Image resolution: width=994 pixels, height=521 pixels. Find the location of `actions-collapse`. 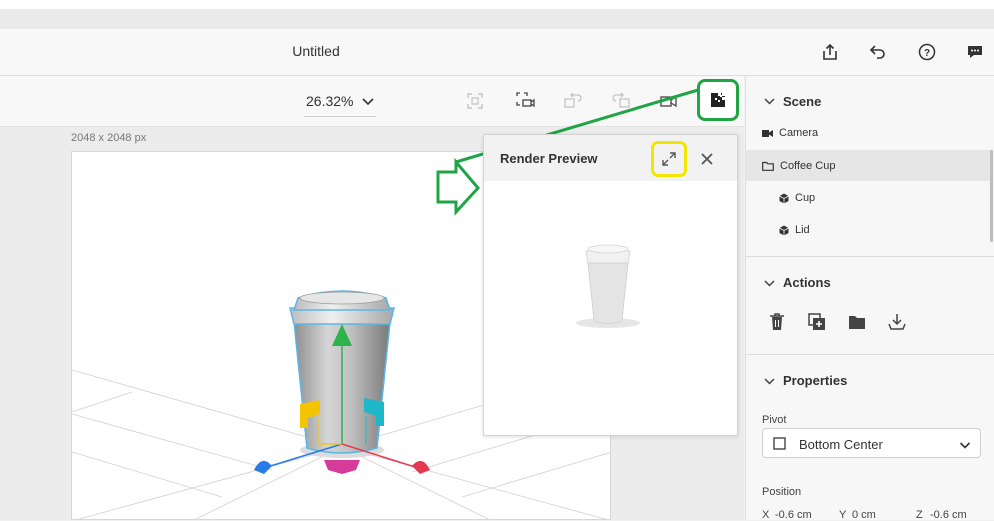

actions-collapse is located at coordinates (769, 285).